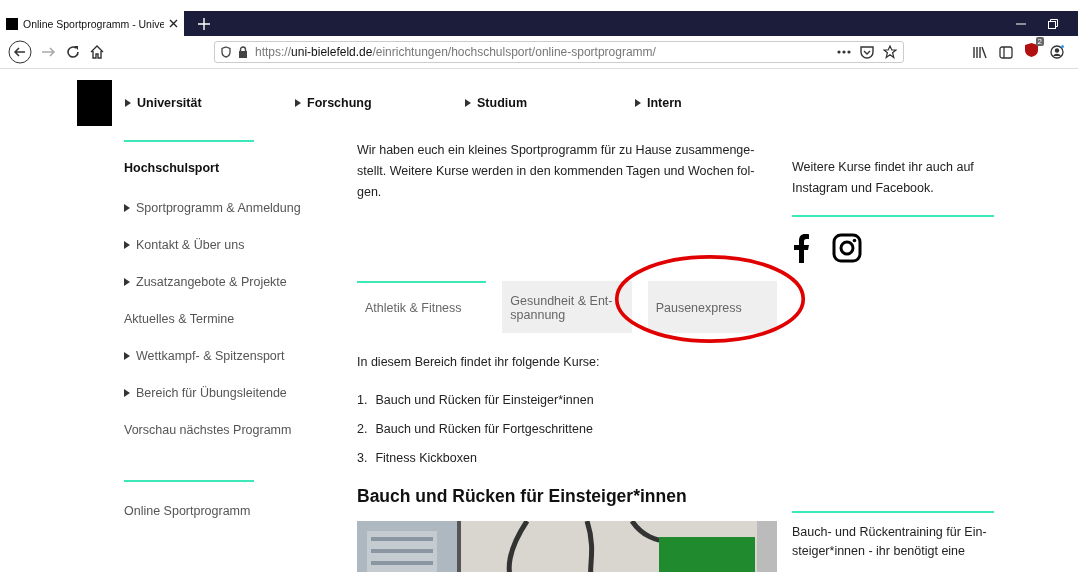  What do you see at coordinates (484, 428) in the screenshot?
I see `course-item: Bauch und Rücken für Fortgeschrittene` at bounding box center [484, 428].